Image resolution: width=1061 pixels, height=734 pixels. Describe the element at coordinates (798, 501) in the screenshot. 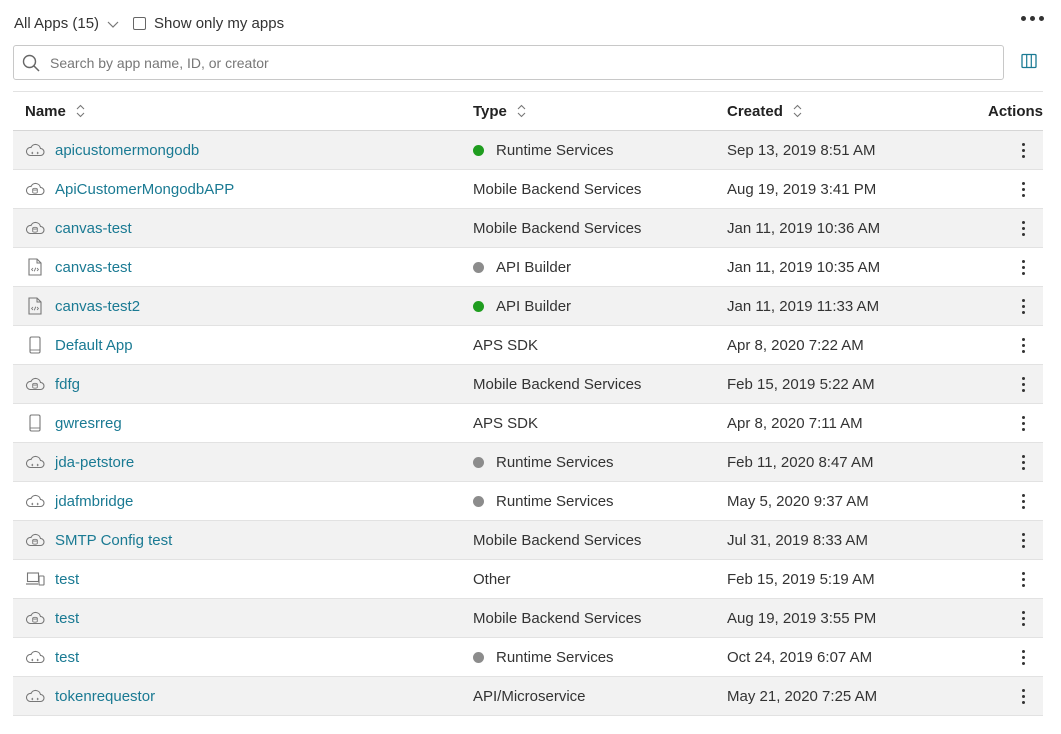

I see `created-date: May 5, 2020 9:37 AM` at that location.